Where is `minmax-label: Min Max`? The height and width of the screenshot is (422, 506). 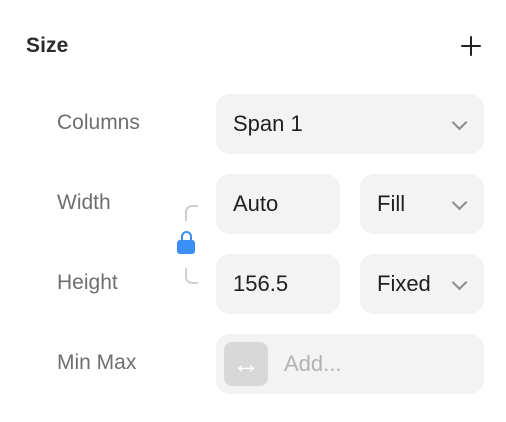
minmax-label: Min Max is located at coordinates (97, 362).